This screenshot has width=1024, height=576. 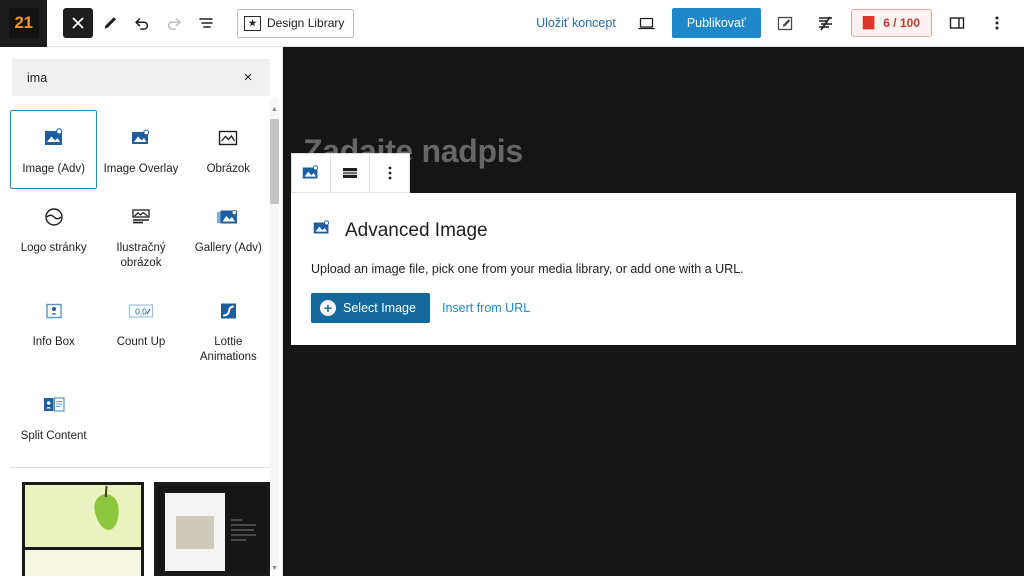 I want to click on block-item-gallery-adv: Gallery (Adv), so click(x=228, y=236).